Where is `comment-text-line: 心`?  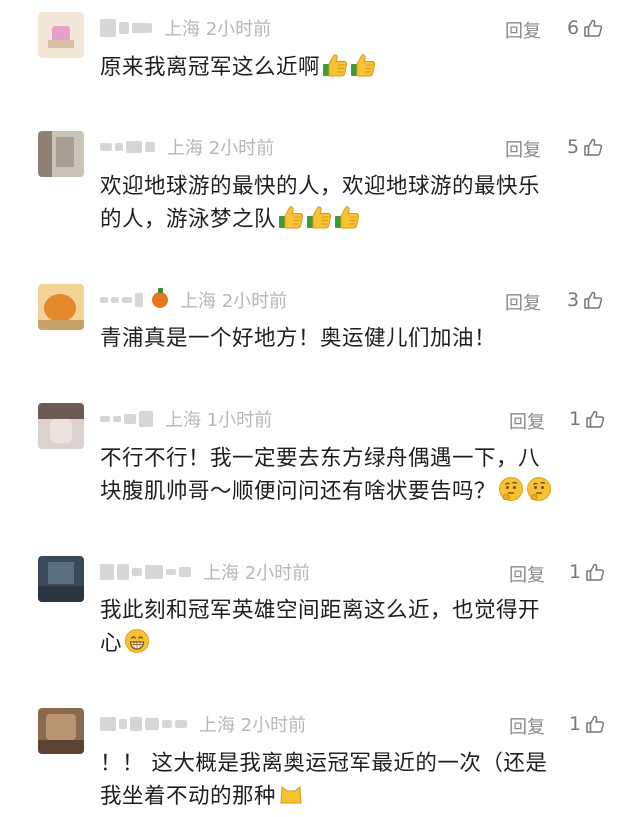
comment-text-line: 心 is located at coordinates (111, 643).